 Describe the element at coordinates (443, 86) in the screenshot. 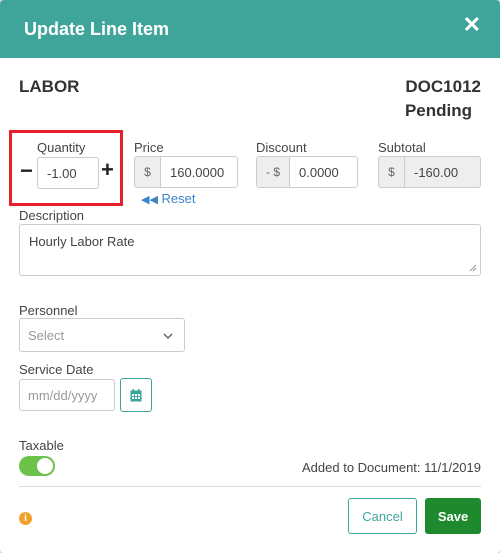

I see `document-number: DOC1012` at that location.